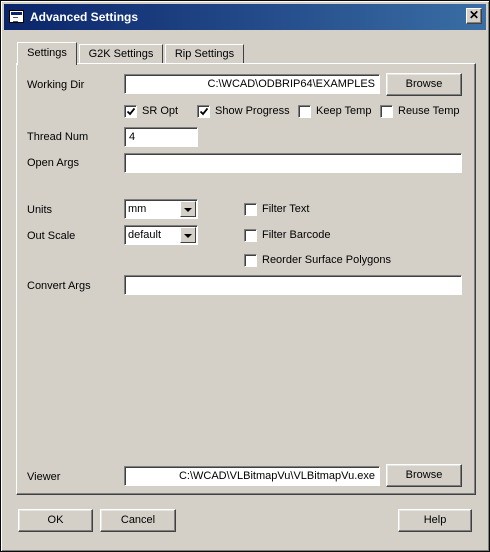 Image resolution: width=490 pixels, height=552 pixels. What do you see at coordinates (59, 286) in the screenshot?
I see `convert-args-label: Convert Args` at bounding box center [59, 286].